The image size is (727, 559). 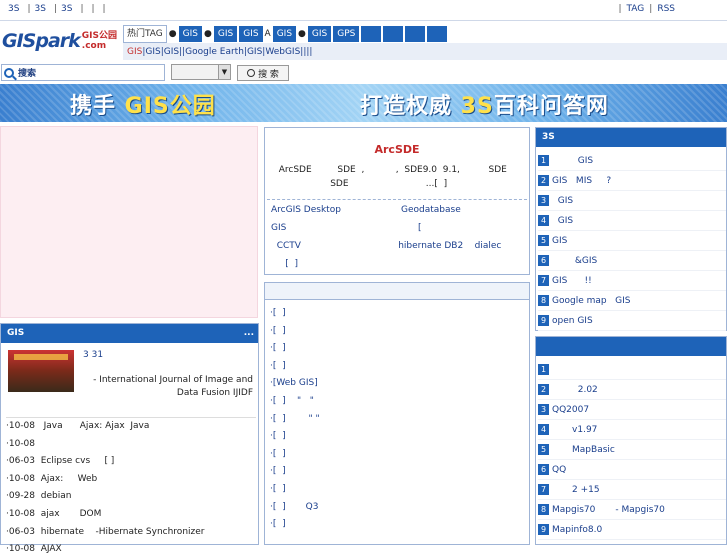 I want to click on ranked-item: 9 open GIS, so click(x=632, y=321).